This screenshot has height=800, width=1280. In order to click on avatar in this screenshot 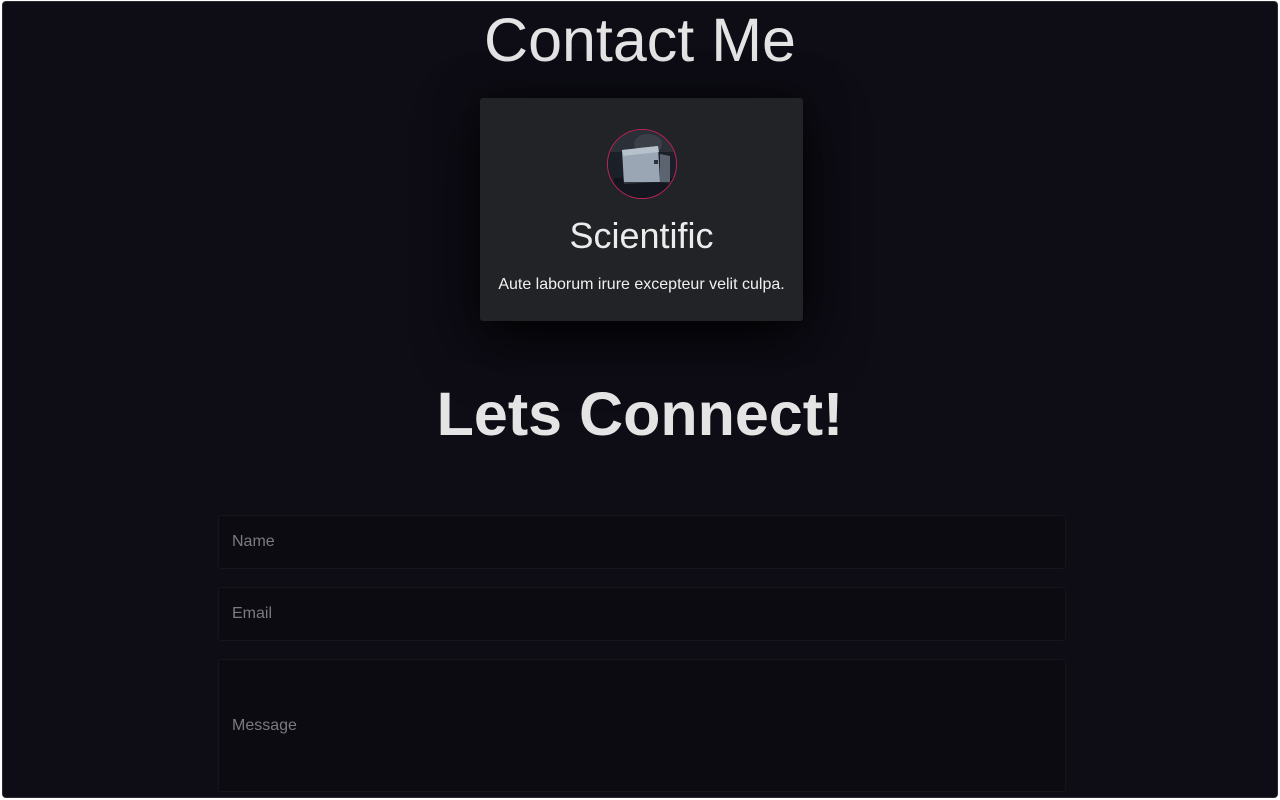, I will do `click(642, 164)`.